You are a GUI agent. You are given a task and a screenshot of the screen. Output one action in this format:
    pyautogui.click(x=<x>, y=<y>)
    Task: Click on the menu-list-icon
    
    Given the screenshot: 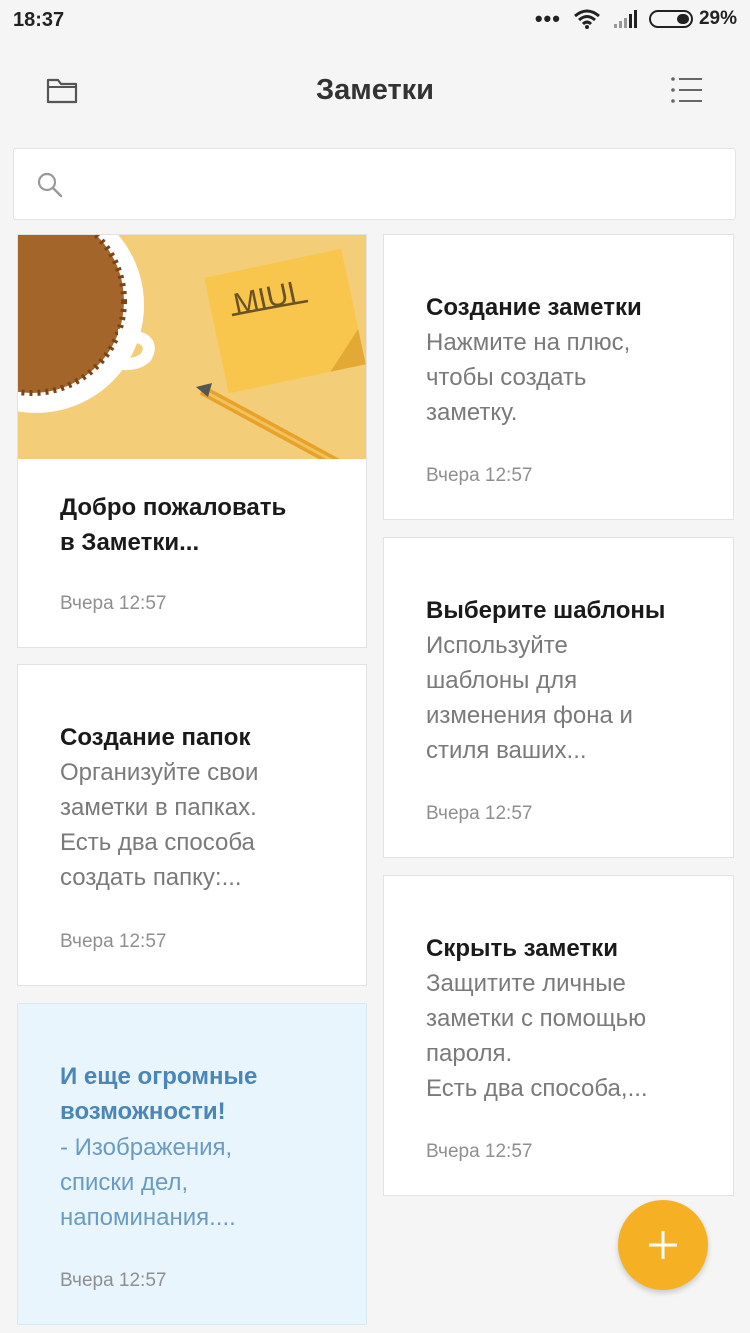 What is the action you would take?
    pyautogui.click(x=687, y=90)
    